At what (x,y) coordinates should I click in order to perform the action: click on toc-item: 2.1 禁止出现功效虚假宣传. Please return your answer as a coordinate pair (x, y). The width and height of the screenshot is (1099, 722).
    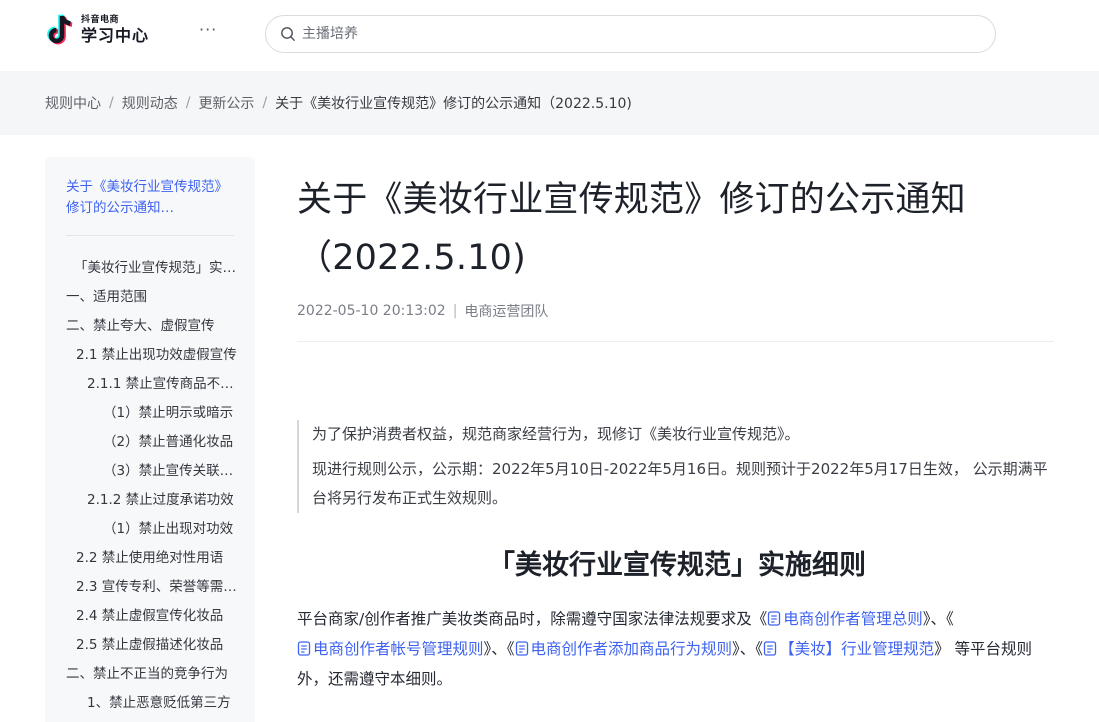
    Looking at the image, I should click on (150, 359).